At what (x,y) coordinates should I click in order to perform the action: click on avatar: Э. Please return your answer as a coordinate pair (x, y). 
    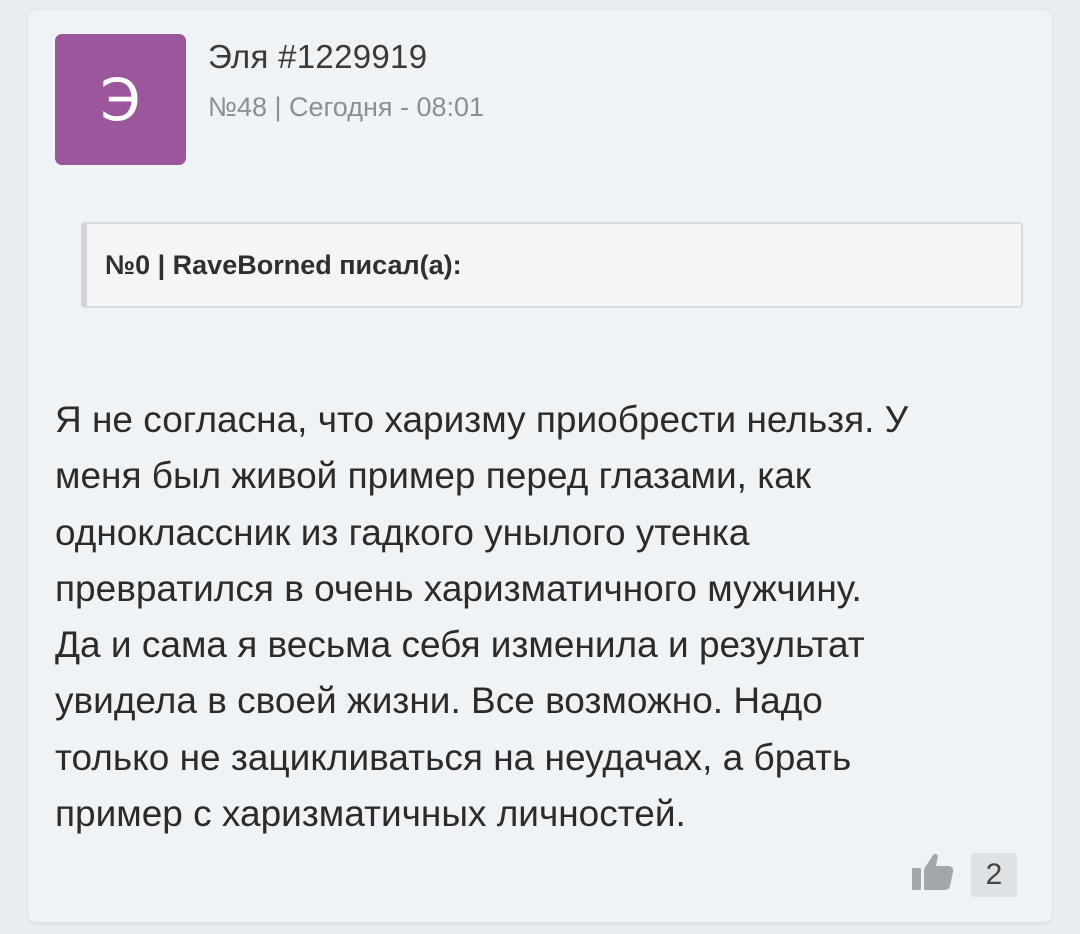
    Looking at the image, I should click on (120, 99).